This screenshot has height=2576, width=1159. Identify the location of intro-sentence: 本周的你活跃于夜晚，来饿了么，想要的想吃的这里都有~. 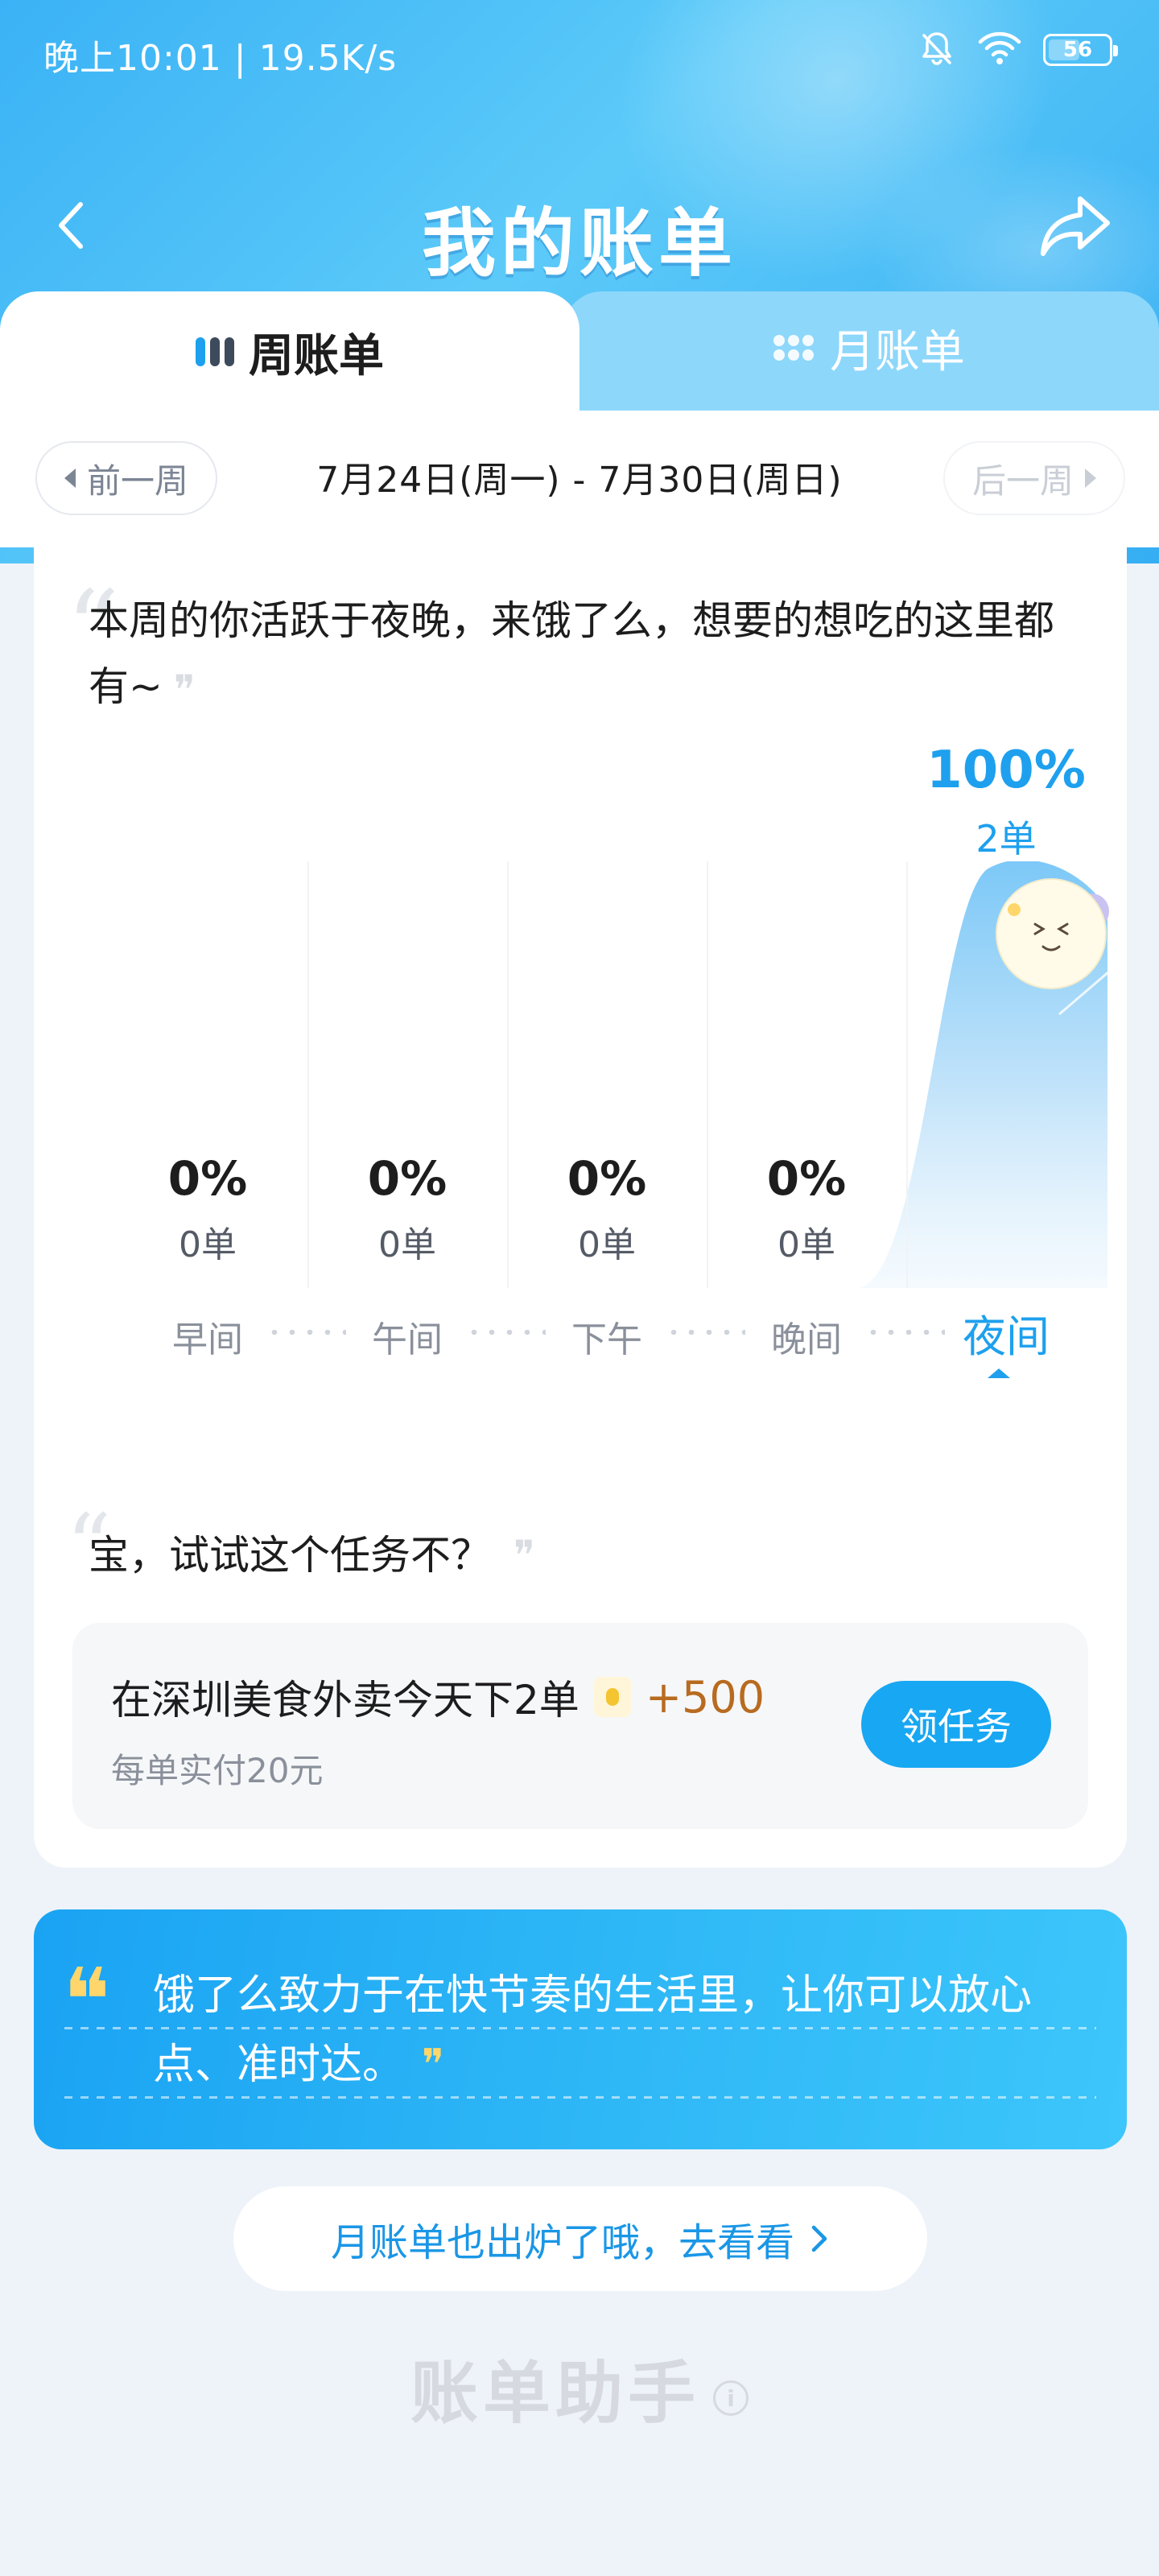
(571, 653).